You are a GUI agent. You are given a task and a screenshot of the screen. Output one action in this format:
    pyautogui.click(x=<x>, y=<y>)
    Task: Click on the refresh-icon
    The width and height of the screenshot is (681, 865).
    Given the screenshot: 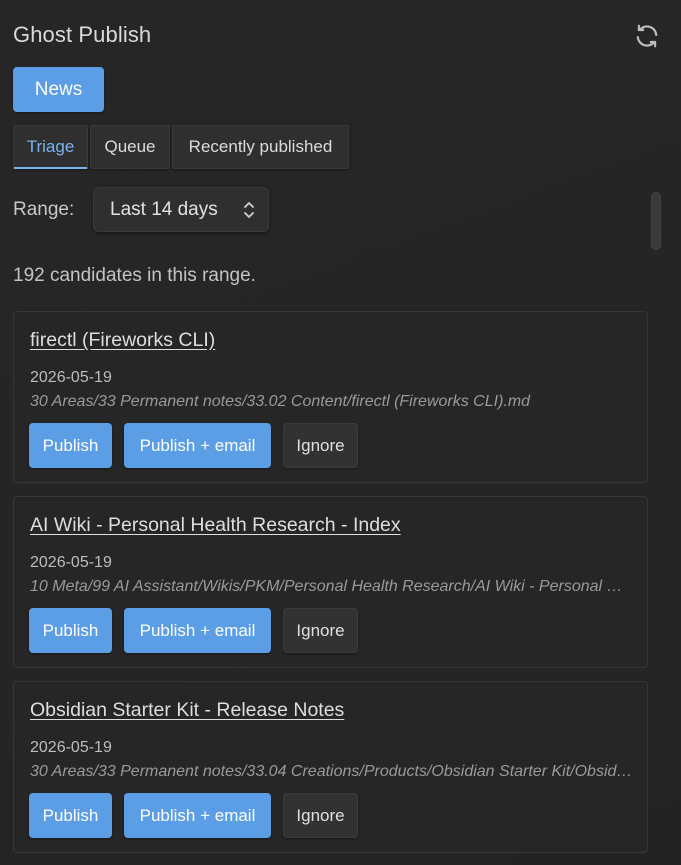 What is the action you would take?
    pyautogui.click(x=647, y=36)
    